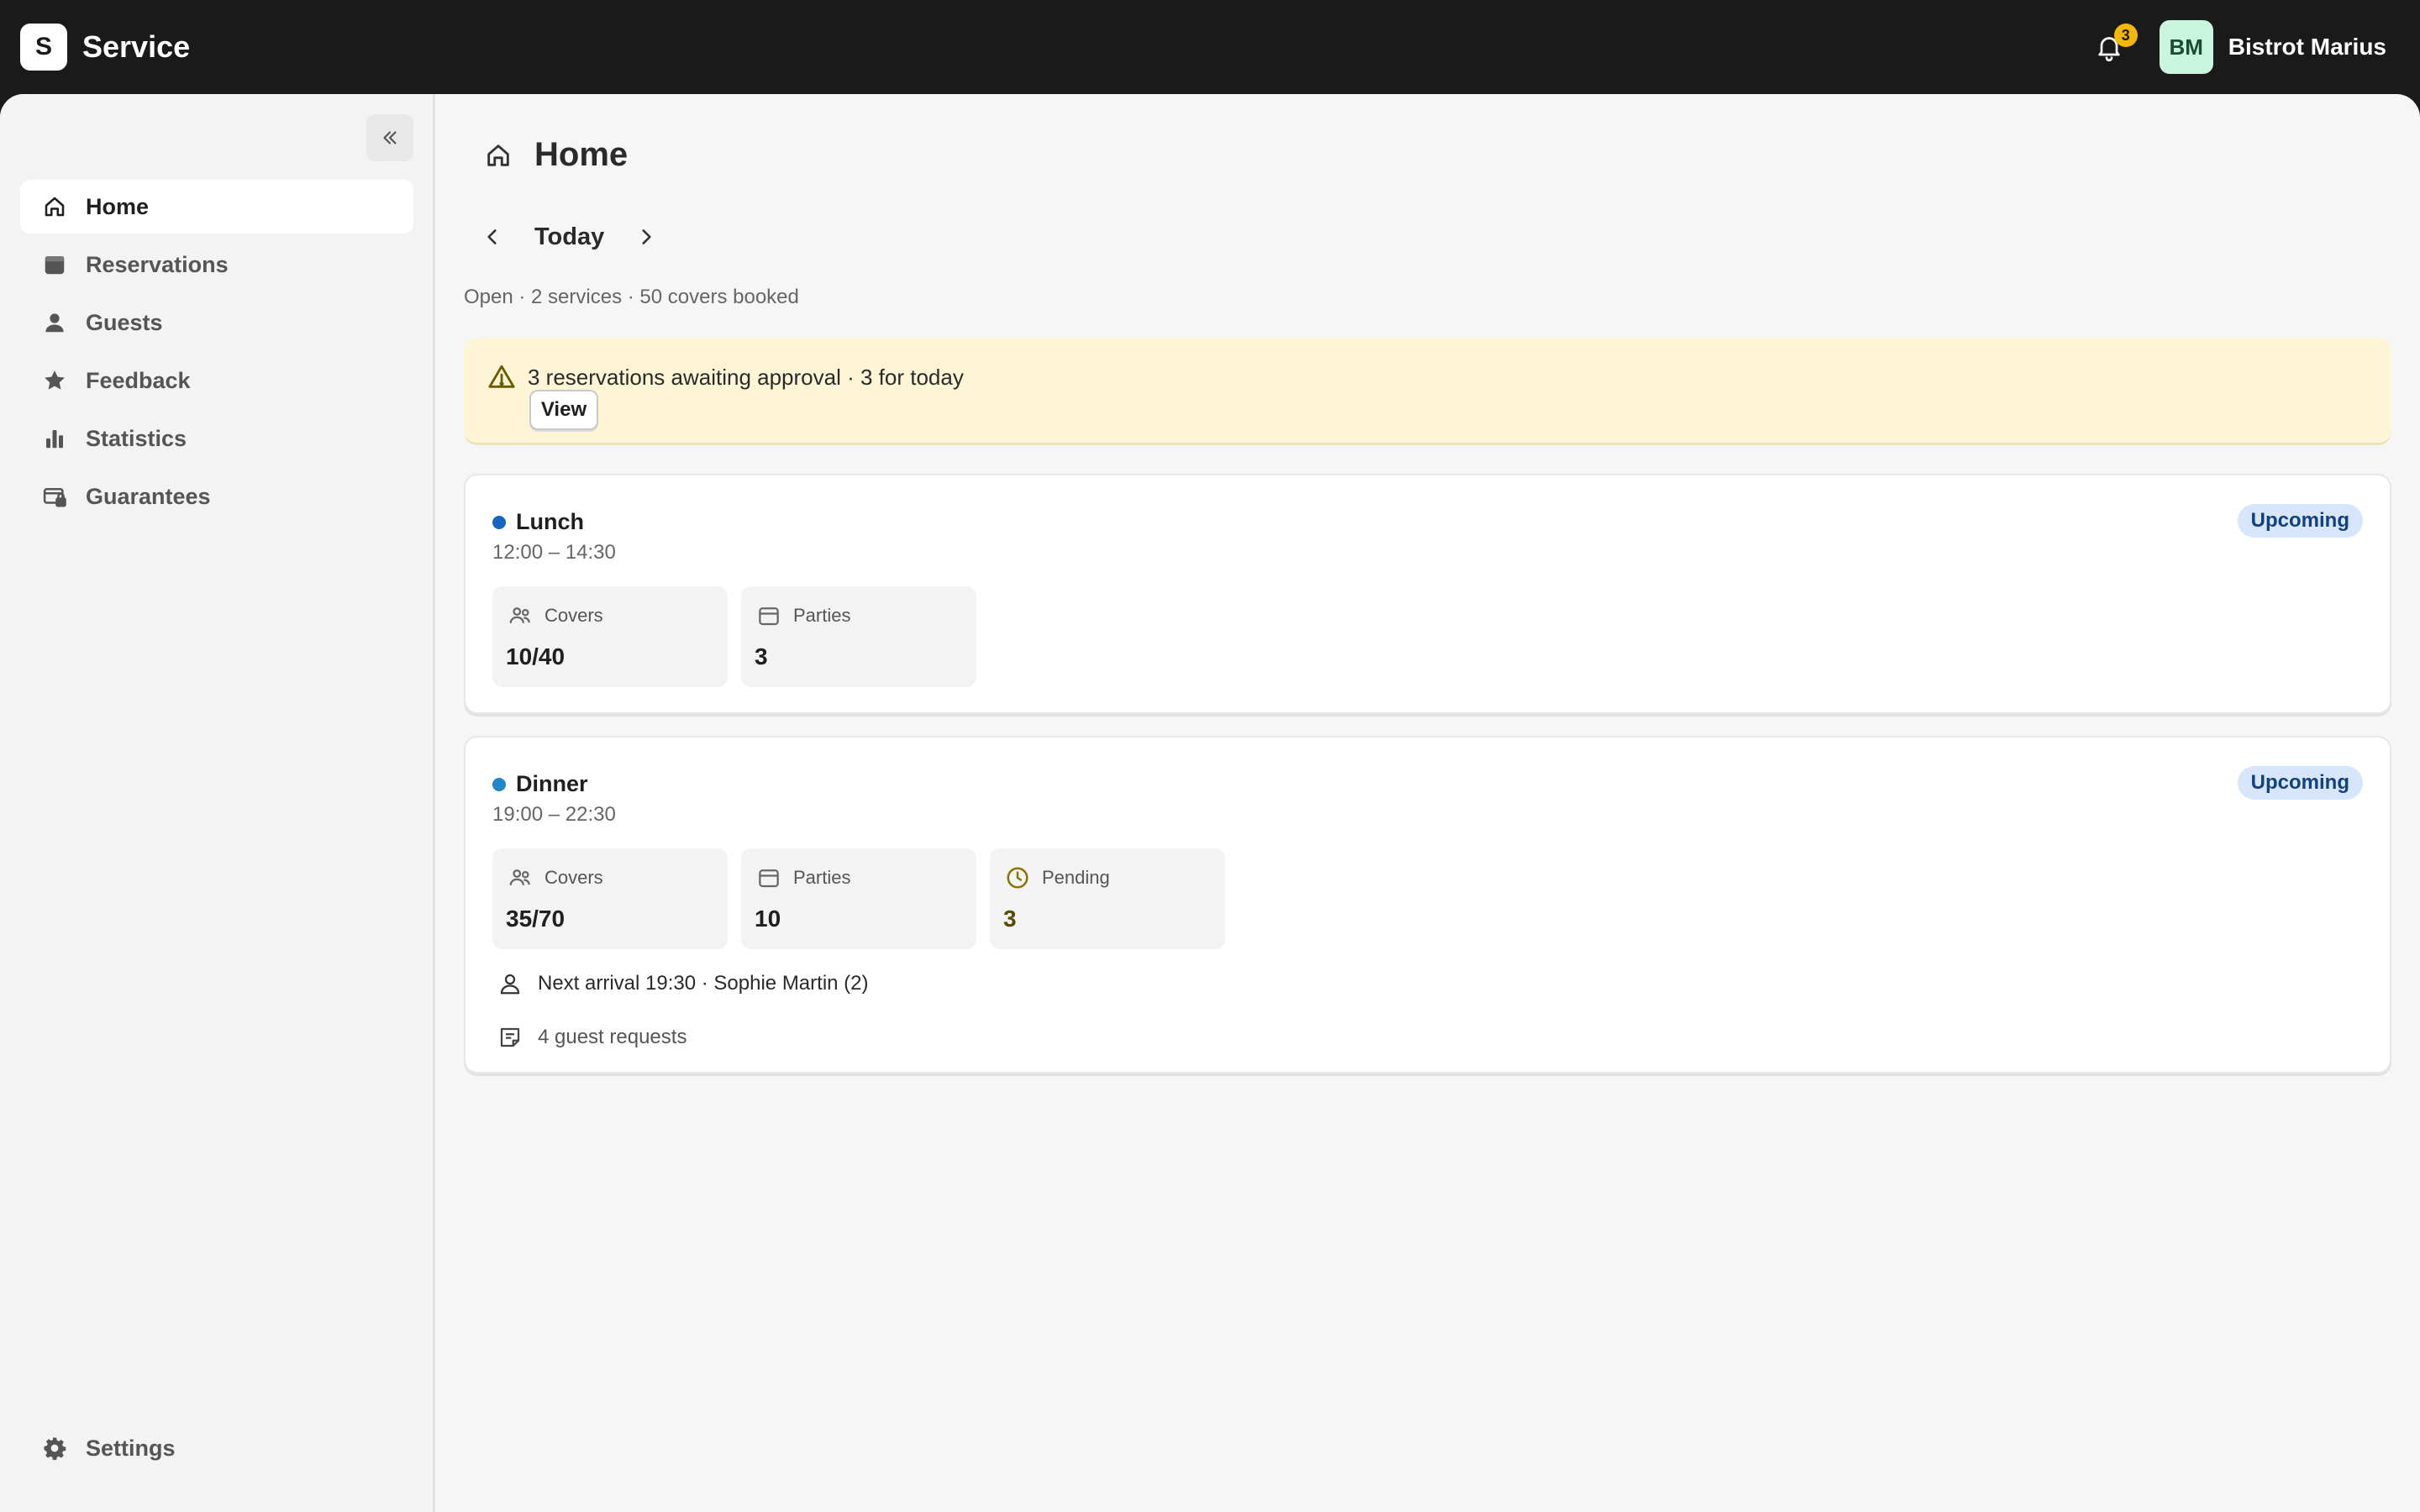  I want to click on next-day-button, so click(646, 237).